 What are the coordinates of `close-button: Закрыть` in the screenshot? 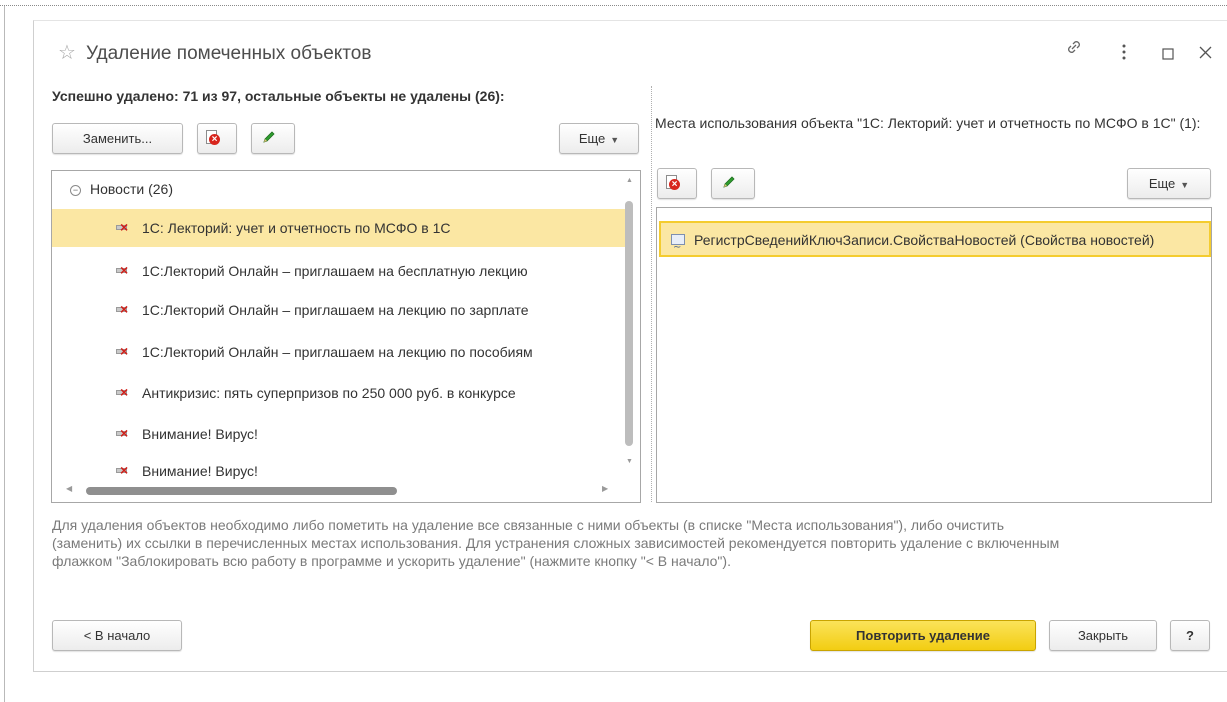 It's located at (1103, 635).